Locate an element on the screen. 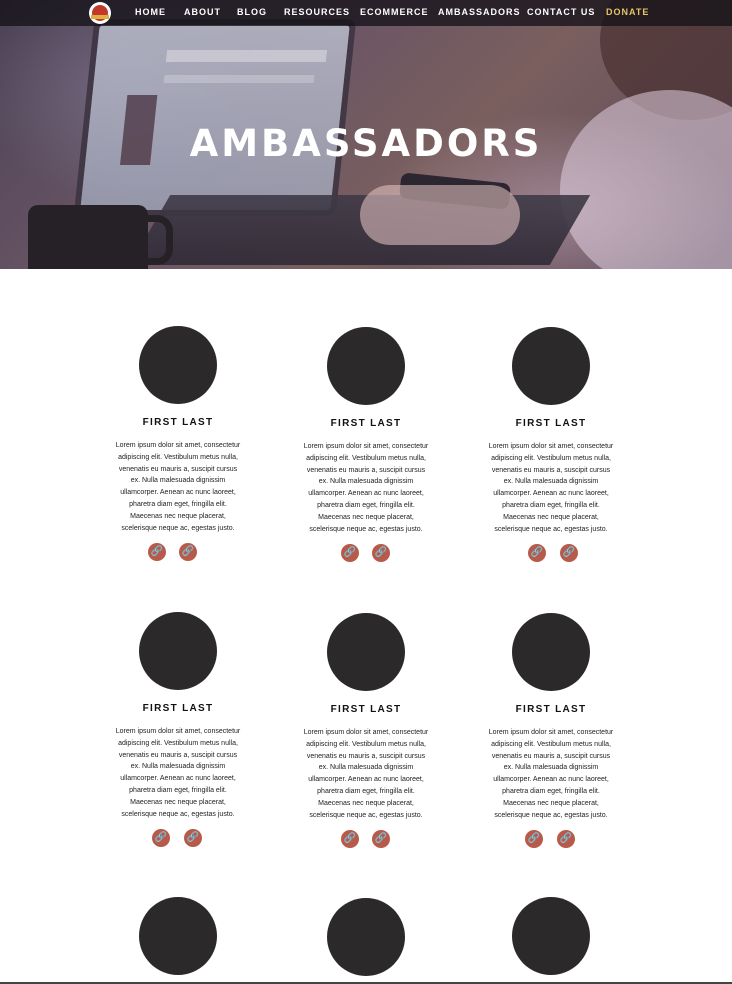  hero-mug-handle is located at coordinates (156, 240).